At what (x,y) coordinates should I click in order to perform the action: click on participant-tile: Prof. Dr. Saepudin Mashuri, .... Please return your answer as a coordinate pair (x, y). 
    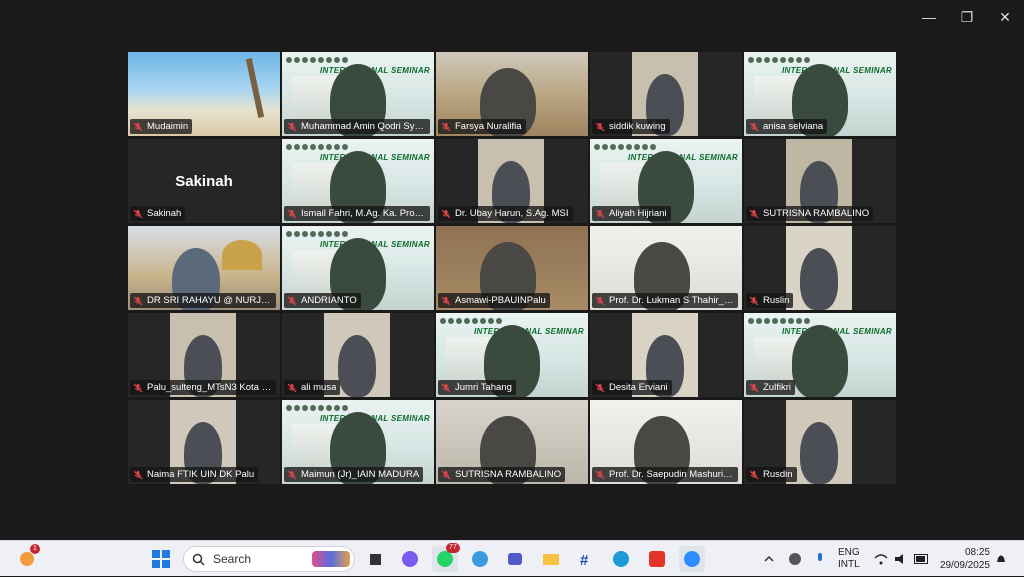
    Looking at the image, I should click on (666, 442).